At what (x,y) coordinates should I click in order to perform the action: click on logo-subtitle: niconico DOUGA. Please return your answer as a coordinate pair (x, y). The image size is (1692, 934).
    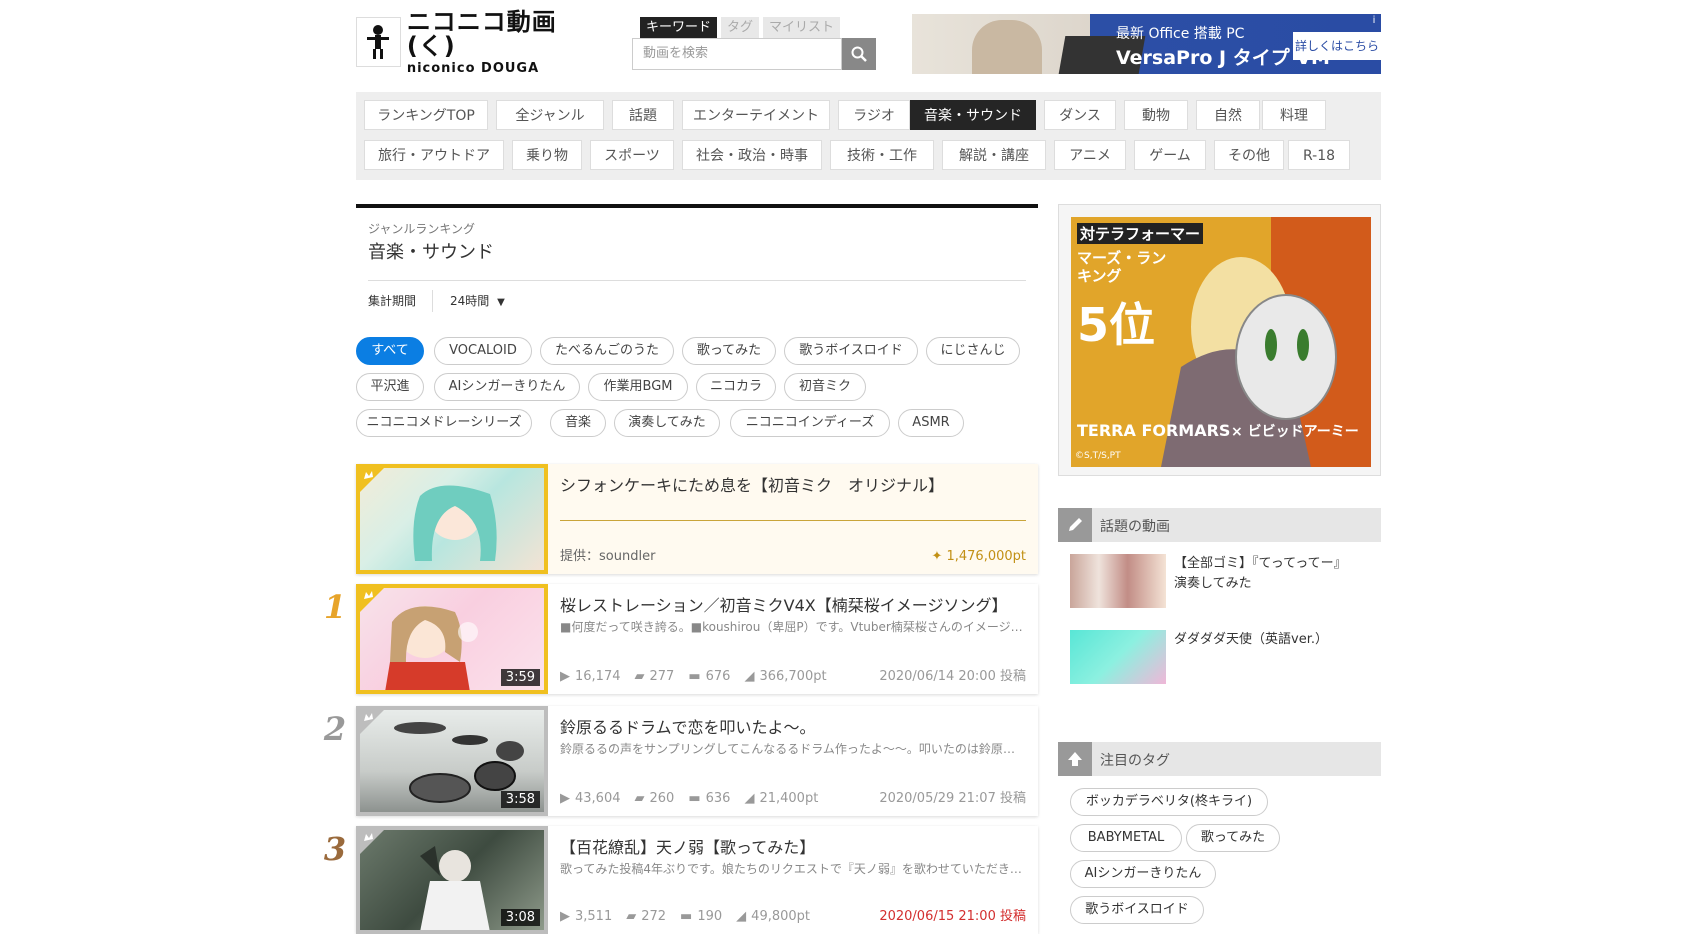
    Looking at the image, I should click on (473, 68).